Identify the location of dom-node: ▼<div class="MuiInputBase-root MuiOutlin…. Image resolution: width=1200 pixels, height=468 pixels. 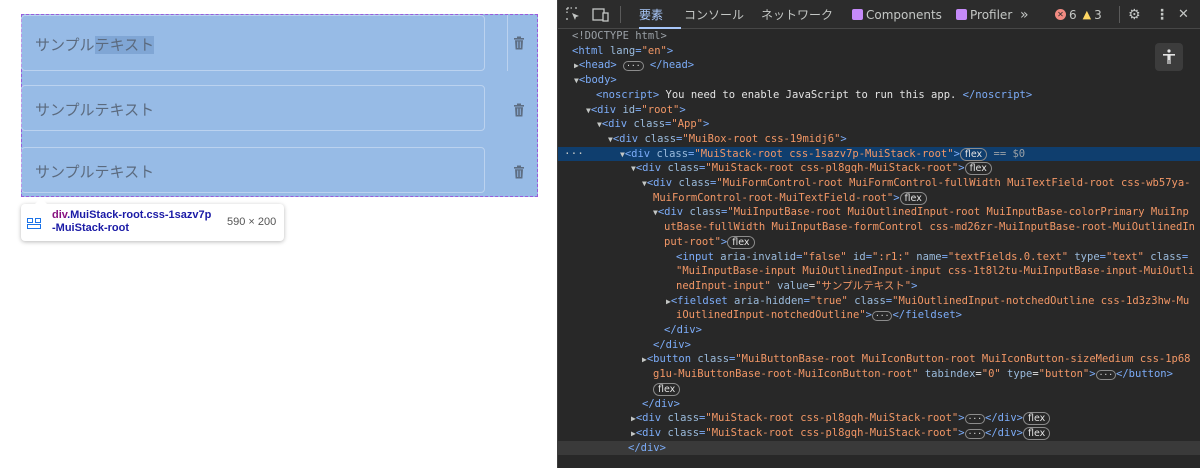
(879, 212).